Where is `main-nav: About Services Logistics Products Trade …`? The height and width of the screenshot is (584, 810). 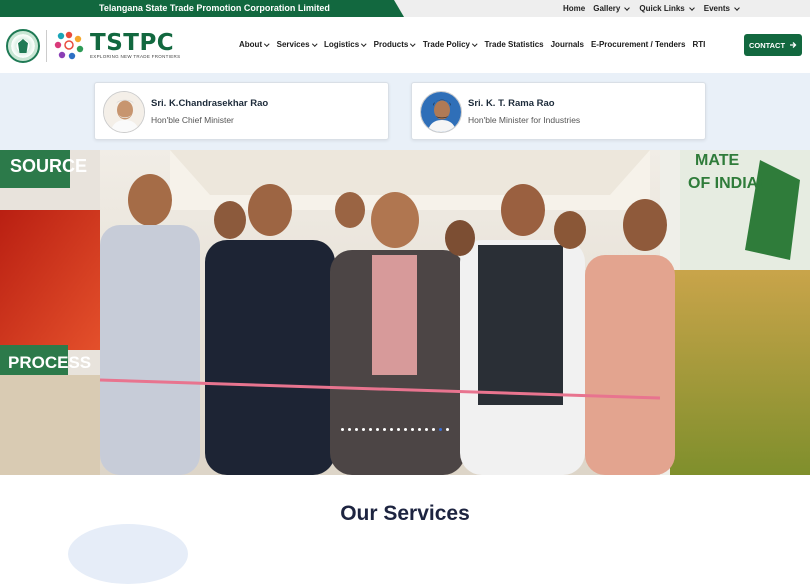 main-nav: About Services Logistics Products Trade … is located at coordinates (472, 45).